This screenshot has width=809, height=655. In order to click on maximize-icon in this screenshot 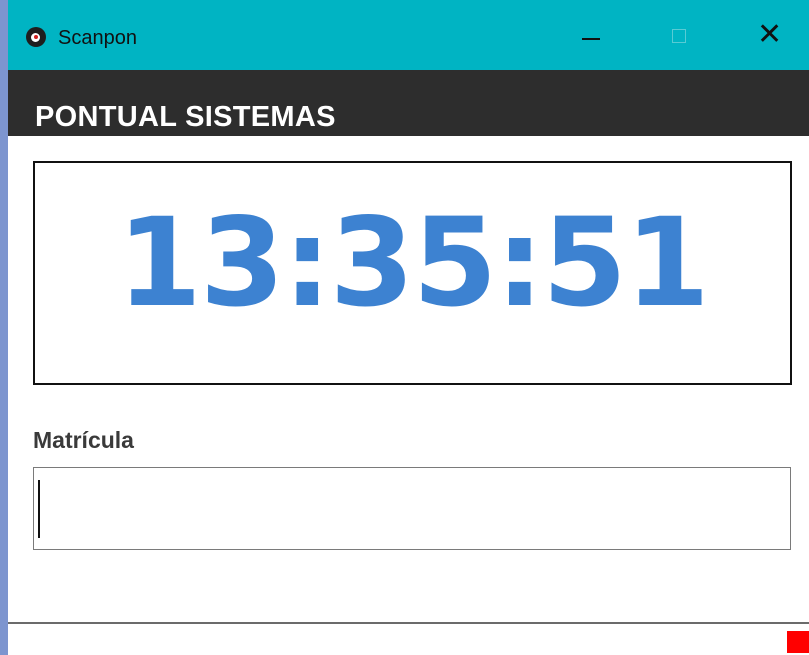, I will do `click(679, 36)`.